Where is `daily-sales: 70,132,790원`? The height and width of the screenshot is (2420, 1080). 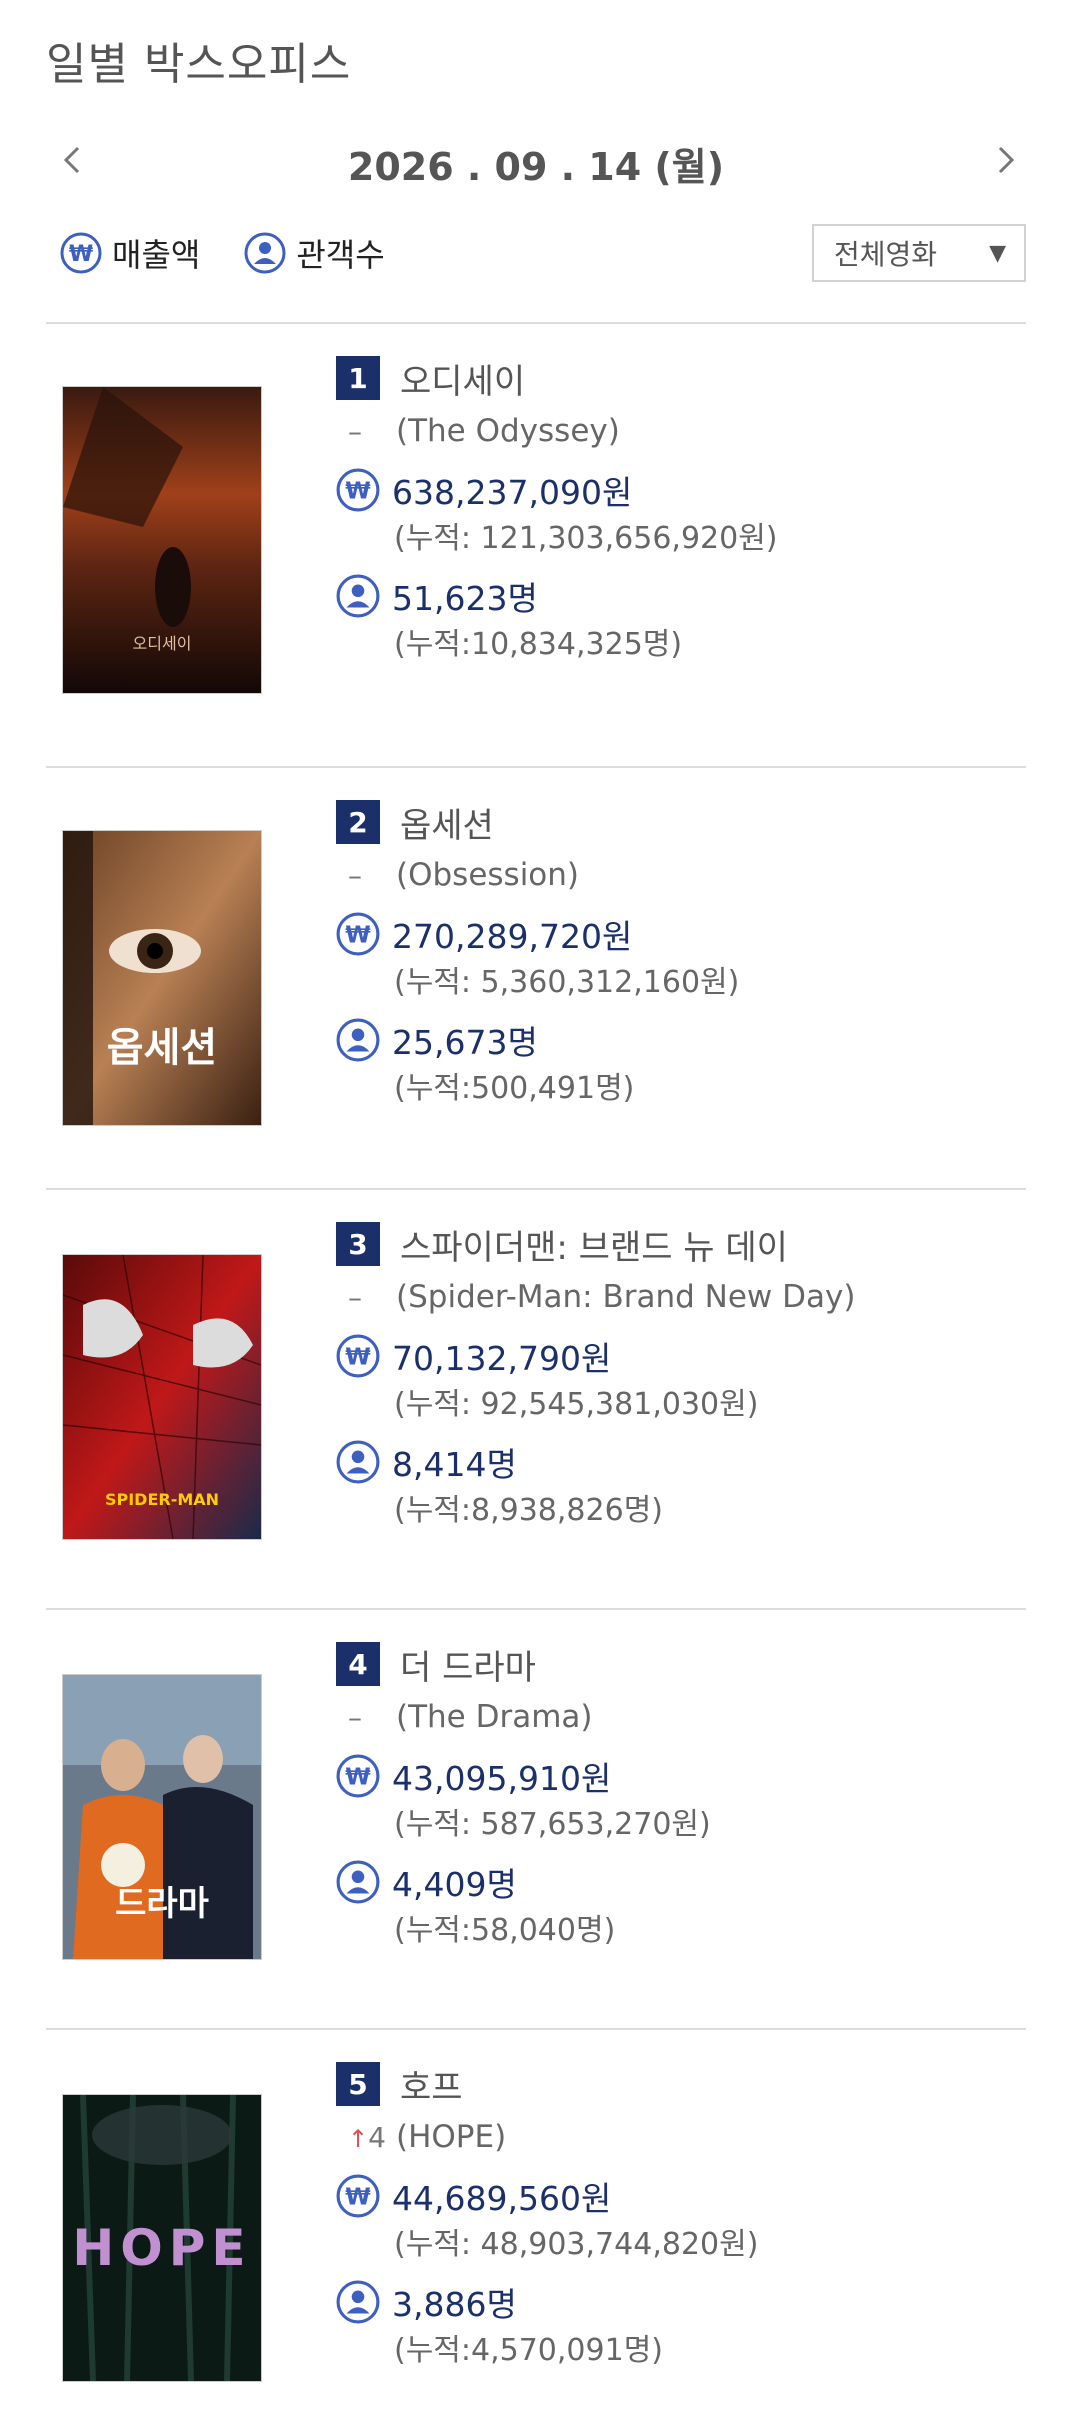 daily-sales: 70,132,790원 is located at coordinates (502, 1358).